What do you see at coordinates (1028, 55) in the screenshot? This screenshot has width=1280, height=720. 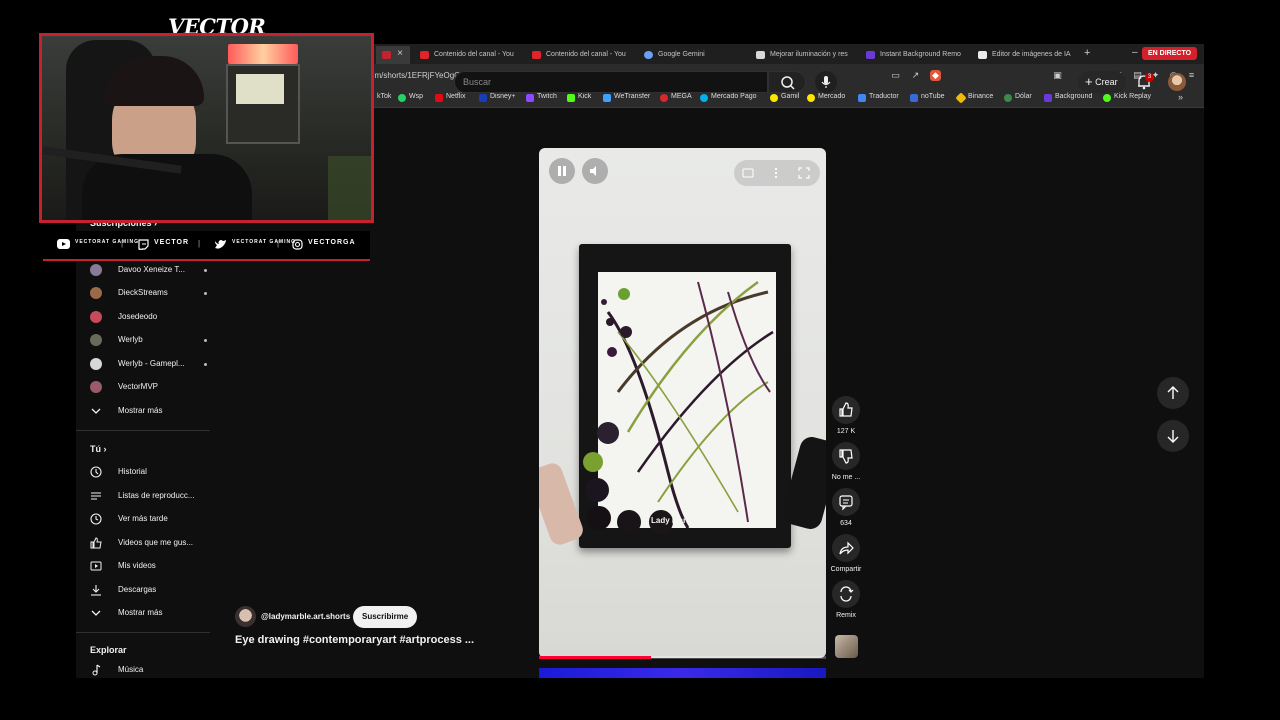 I see `browser-tab: Editor de imágenes de IA` at bounding box center [1028, 55].